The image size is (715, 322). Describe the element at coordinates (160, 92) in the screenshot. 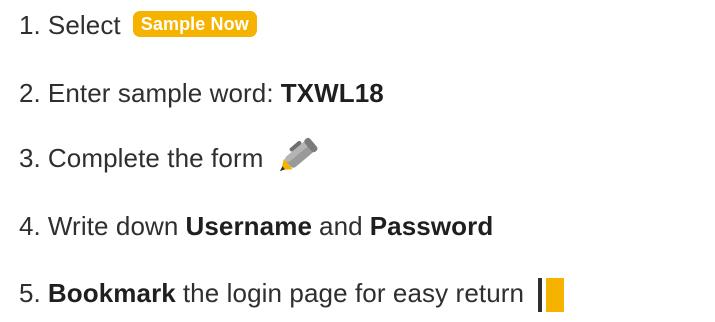

I see `step-text: Enter sample word:` at that location.